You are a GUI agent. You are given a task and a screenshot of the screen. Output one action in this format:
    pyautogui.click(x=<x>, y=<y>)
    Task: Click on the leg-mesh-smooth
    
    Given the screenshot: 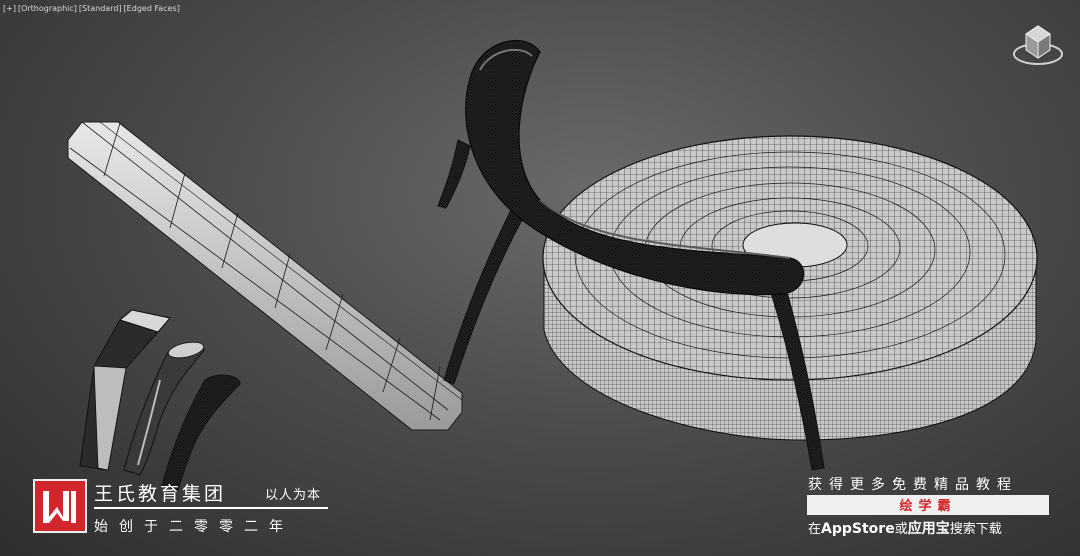 What is the action you would take?
    pyautogui.click(x=201, y=432)
    